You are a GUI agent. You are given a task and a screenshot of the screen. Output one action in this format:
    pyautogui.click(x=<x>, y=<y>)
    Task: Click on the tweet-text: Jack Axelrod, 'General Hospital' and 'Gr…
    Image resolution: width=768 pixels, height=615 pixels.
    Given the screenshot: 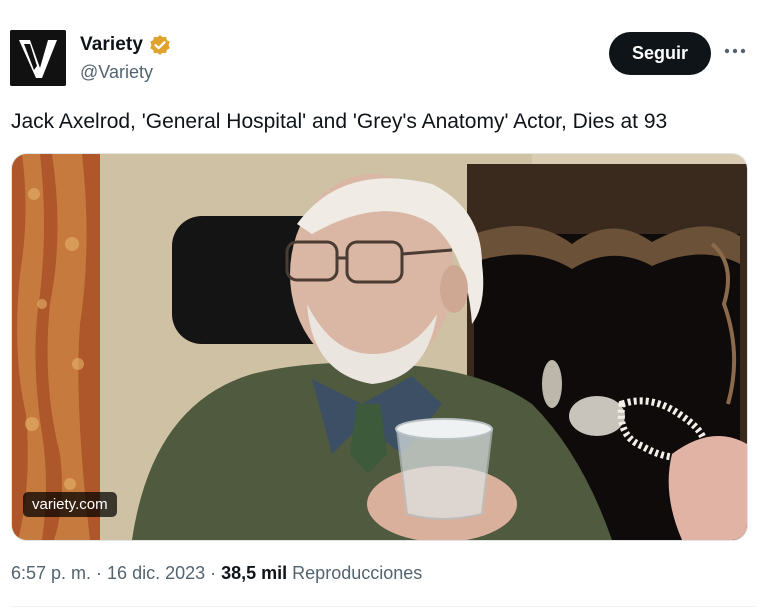 What is the action you would take?
    pyautogui.click(x=339, y=121)
    